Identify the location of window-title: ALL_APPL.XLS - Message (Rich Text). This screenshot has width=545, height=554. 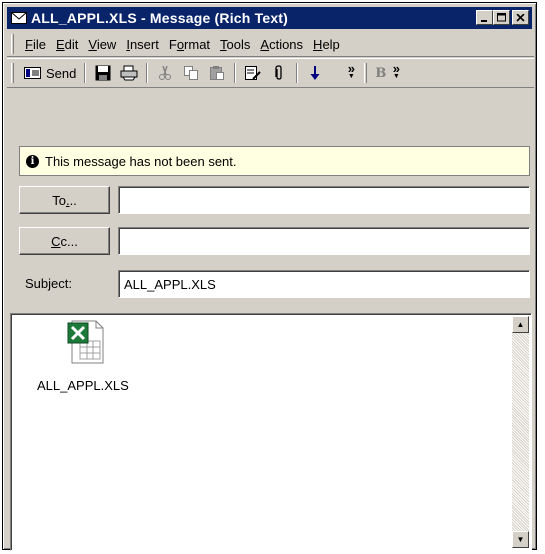
(160, 18).